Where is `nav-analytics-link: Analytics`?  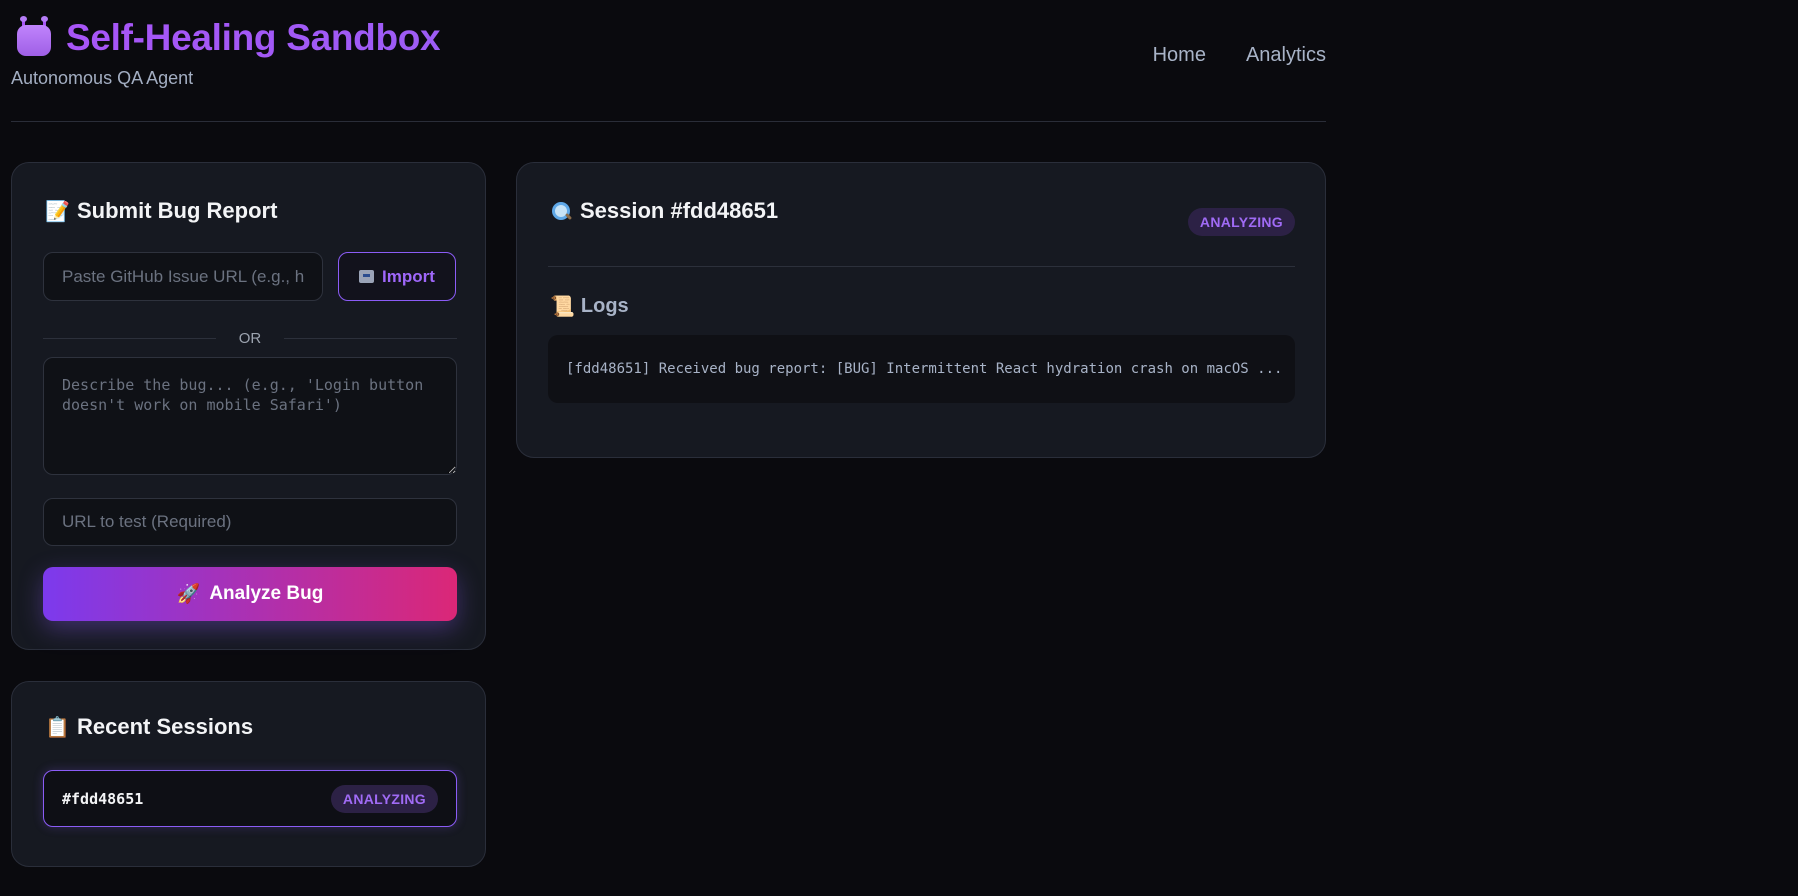 nav-analytics-link: Analytics is located at coordinates (1286, 55).